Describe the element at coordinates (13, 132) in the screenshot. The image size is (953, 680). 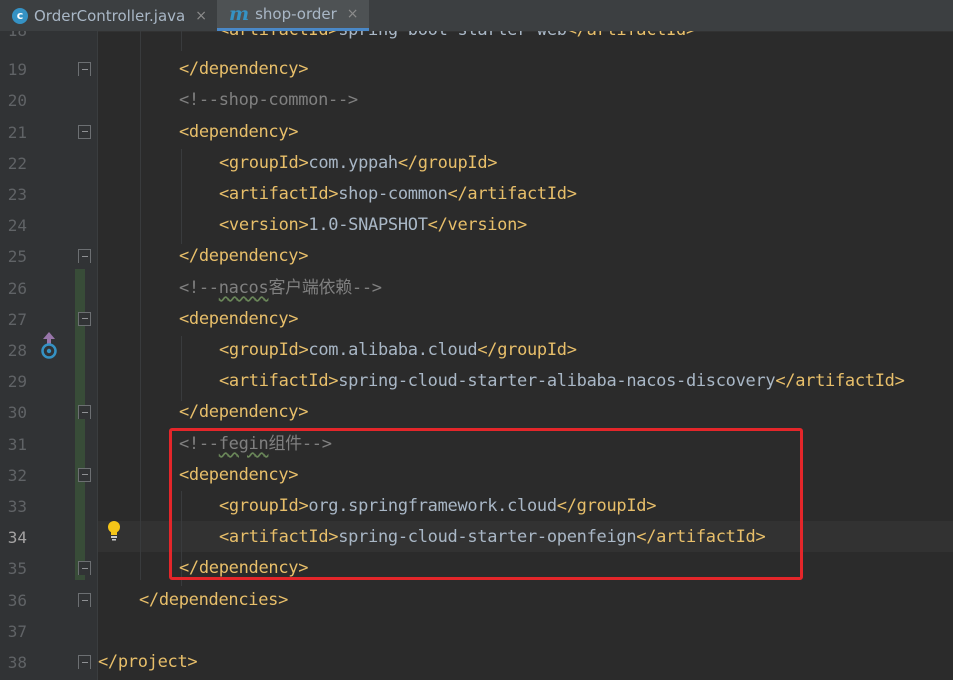
I see `line-number: 21` at that location.